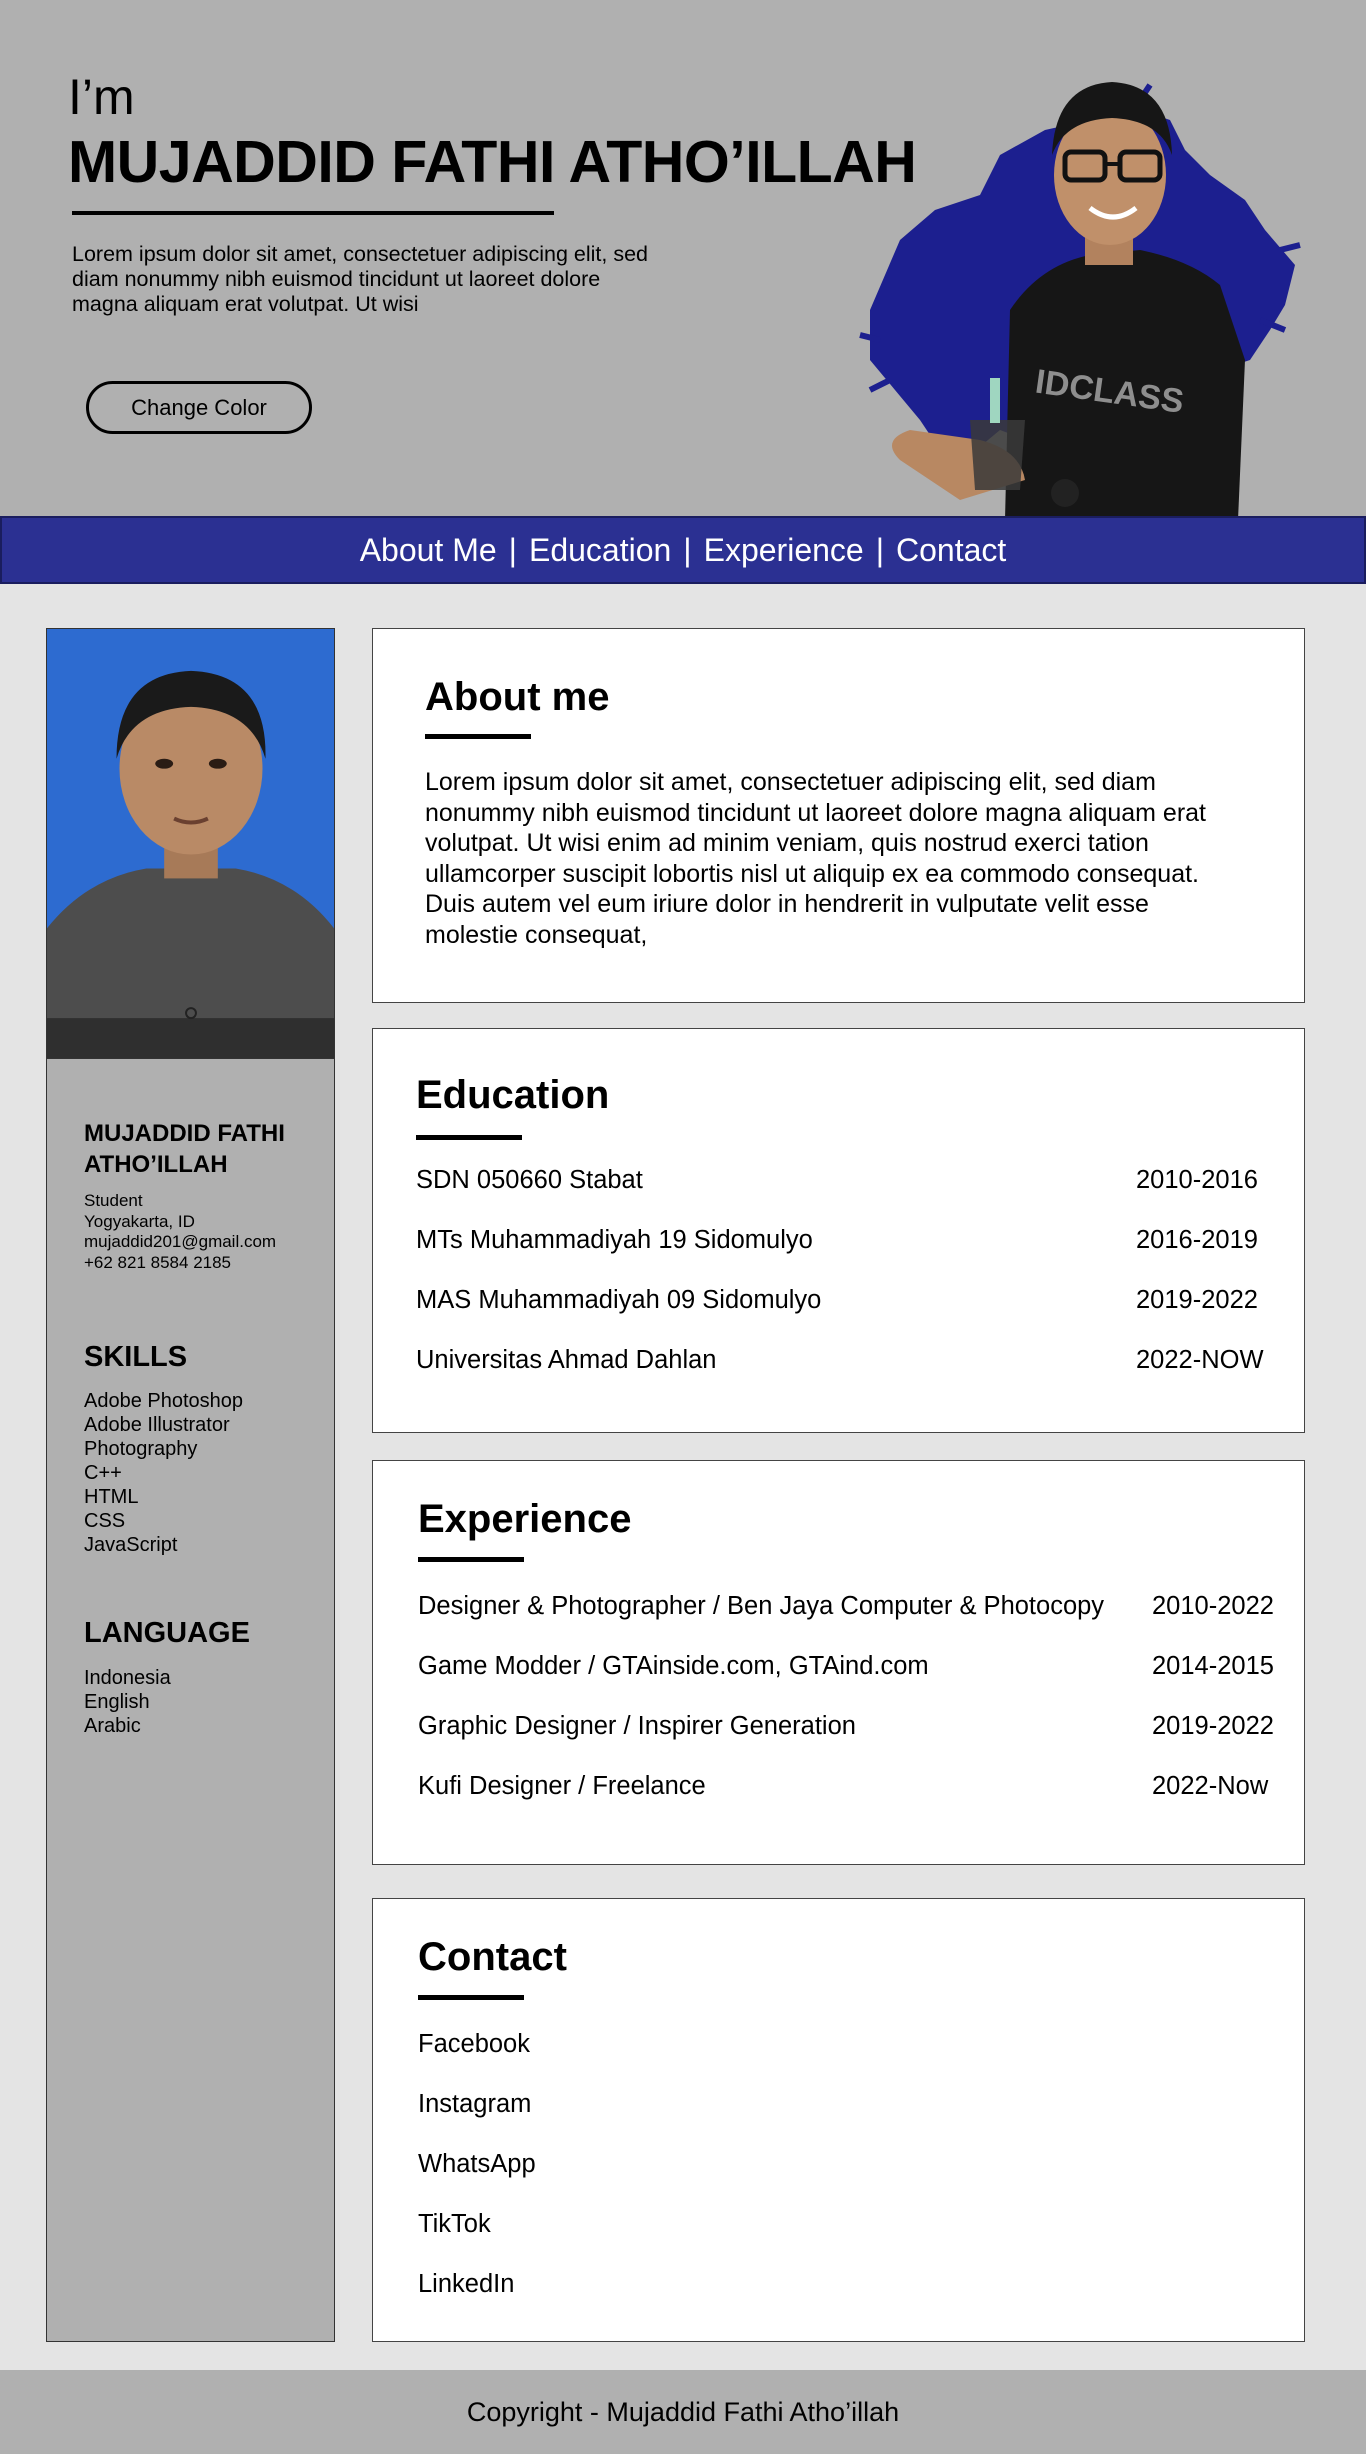  What do you see at coordinates (184, 1149) in the screenshot?
I see `sidebar-name: MUJADDID FATHI ATHO’ILLAH` at bounding box center [184, 1149].